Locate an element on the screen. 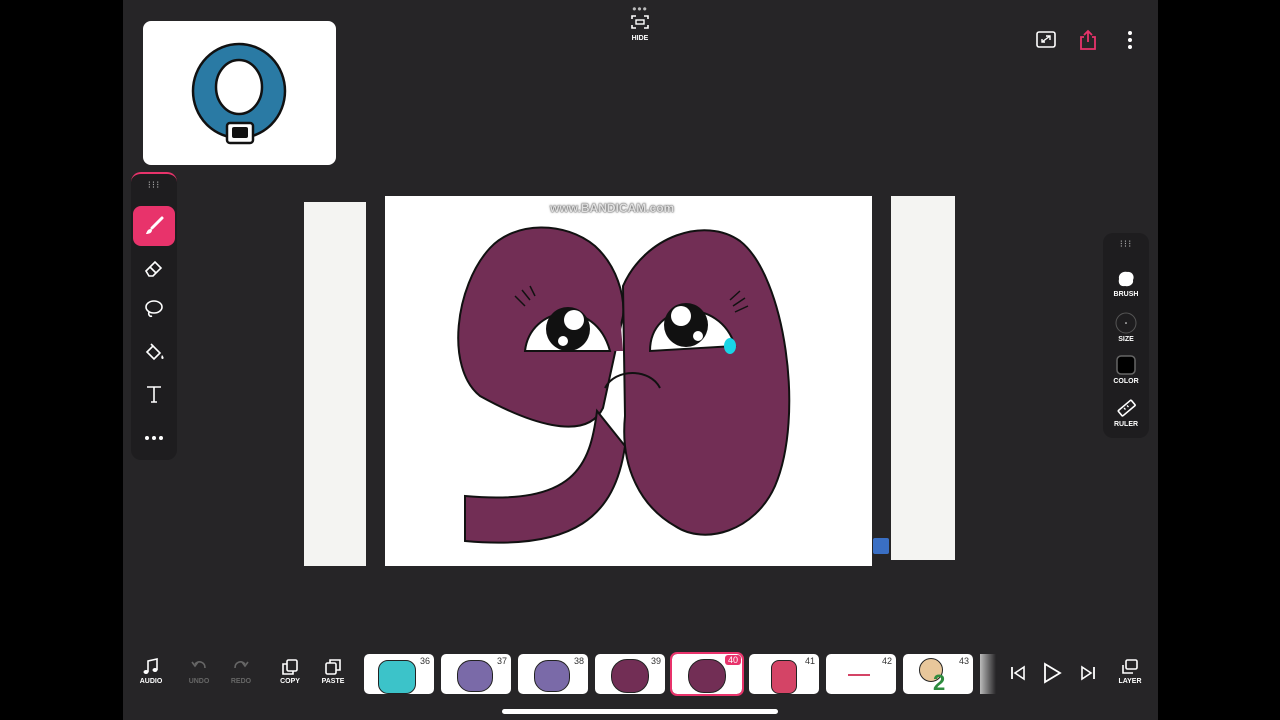 Image resolution: width=1280 pixels, height=720 pixels. redo-button: REDO is located at coordinates (241, 671).